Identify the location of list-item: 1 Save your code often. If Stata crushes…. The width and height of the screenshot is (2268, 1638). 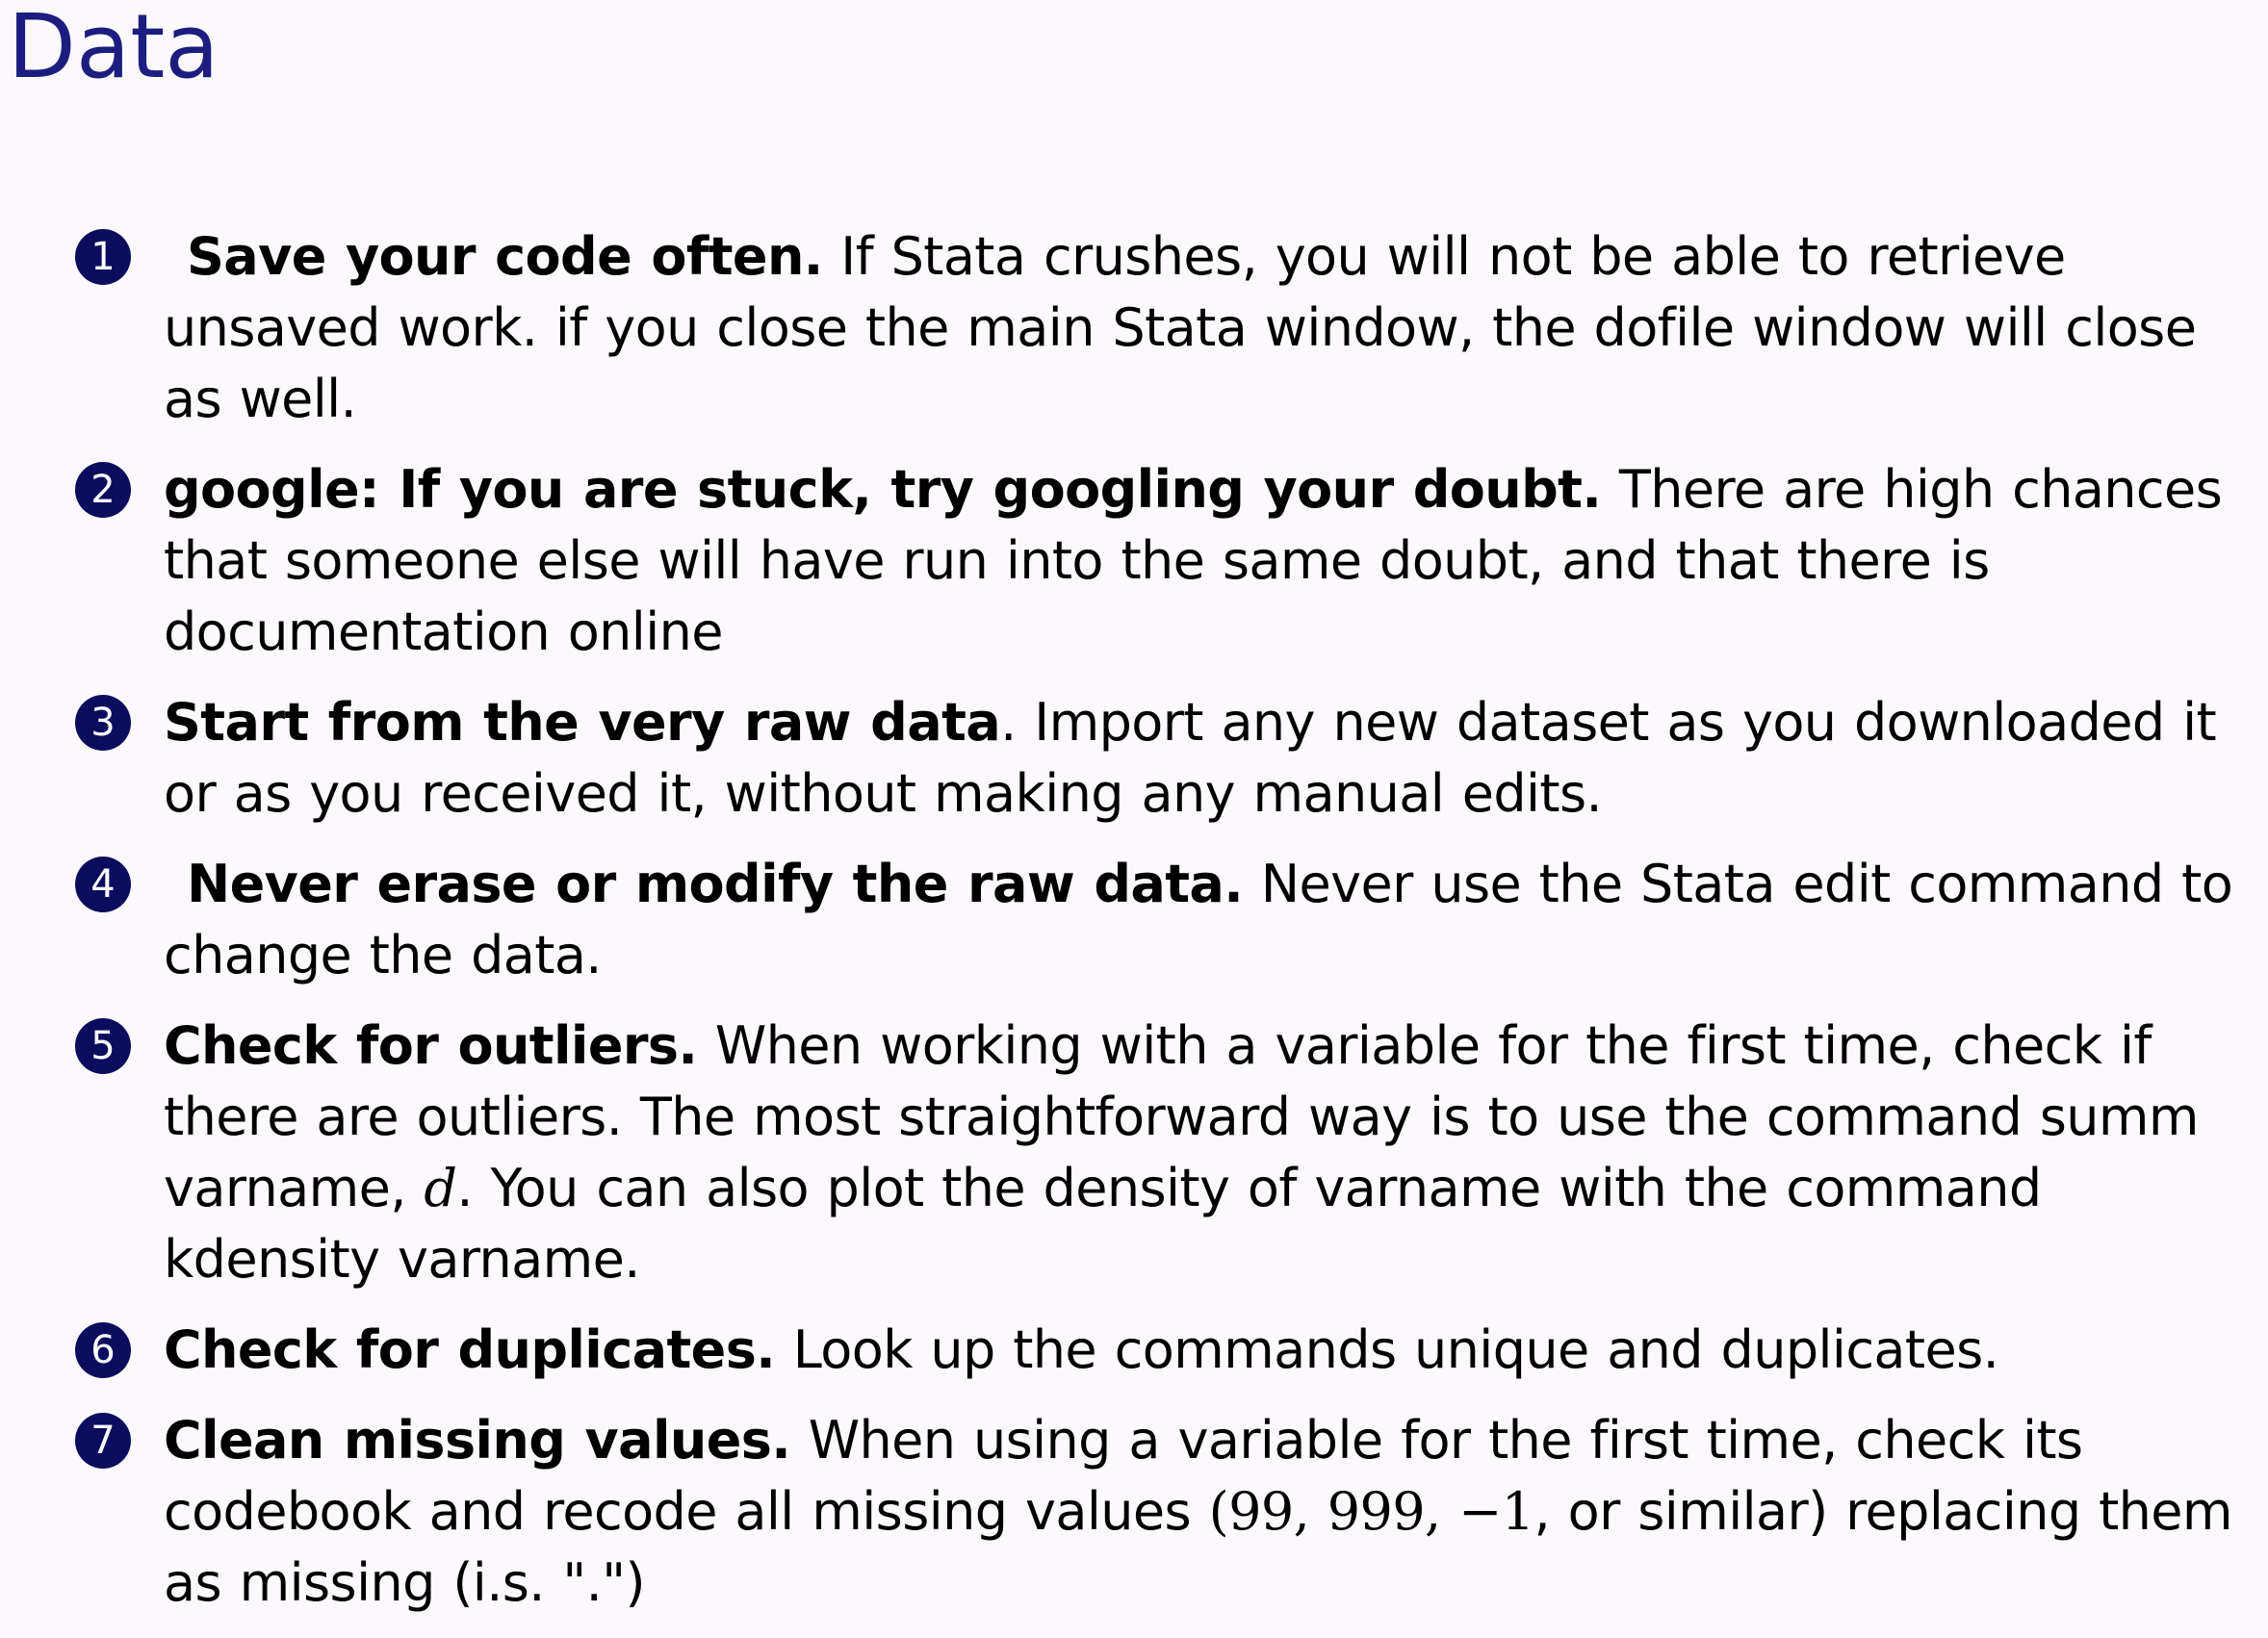
(1167, 328).